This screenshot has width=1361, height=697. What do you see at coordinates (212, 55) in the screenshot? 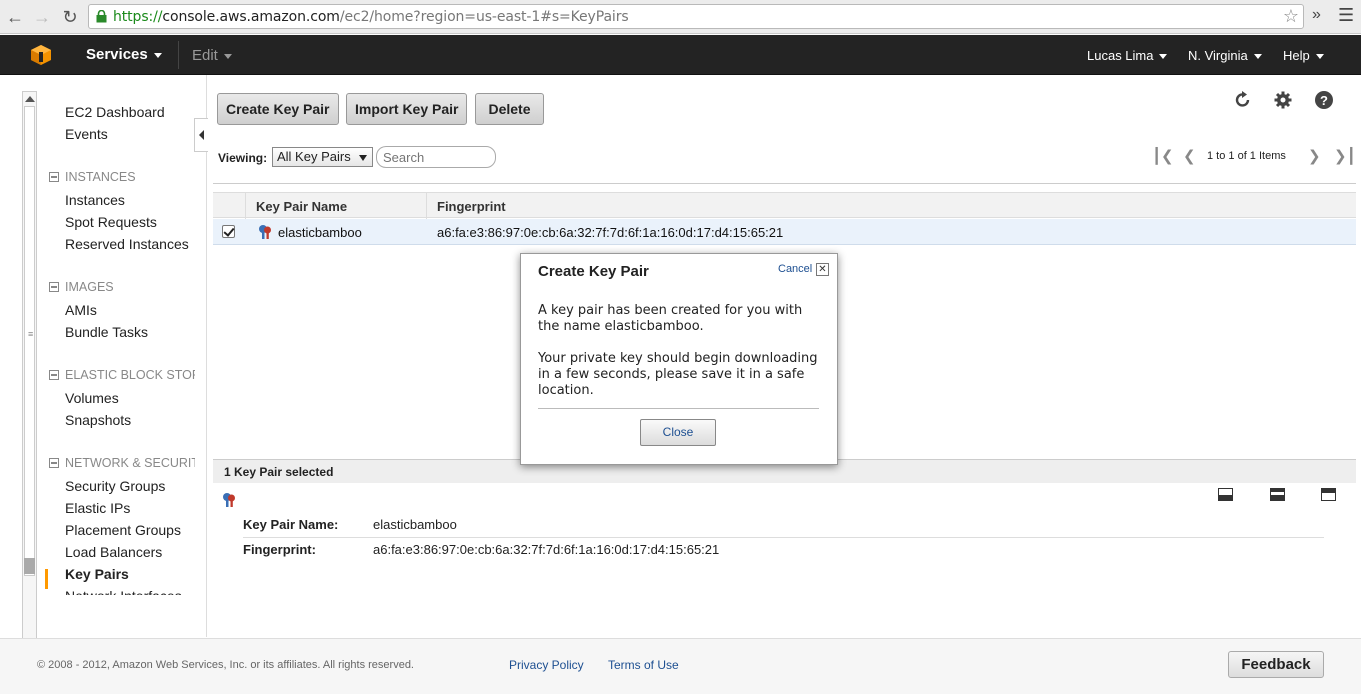
I see `edit-menu: Edit` at bounding box center [212, 55].